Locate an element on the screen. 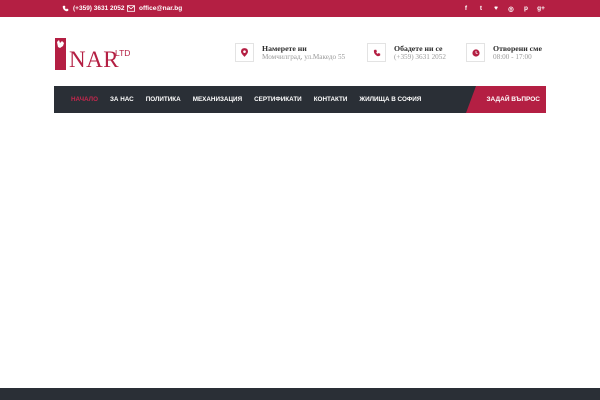 The width and height of the screenshot is (600, 400). info-hours-title: Отворени сме is located at coordinates (517, 48).